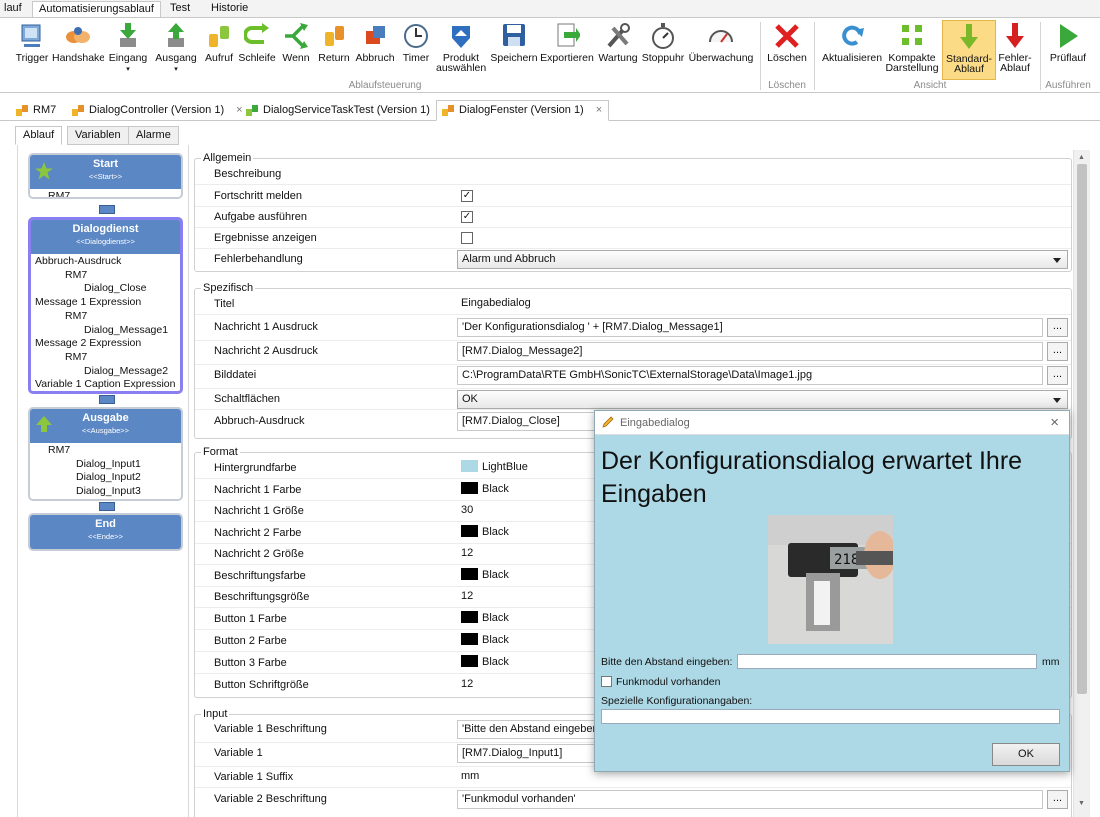  What do you see at coordinates (467, 238) in the screenshot?
I see `ergebnisse-anzeigen-checkbox` at bounding box center [467, 238].